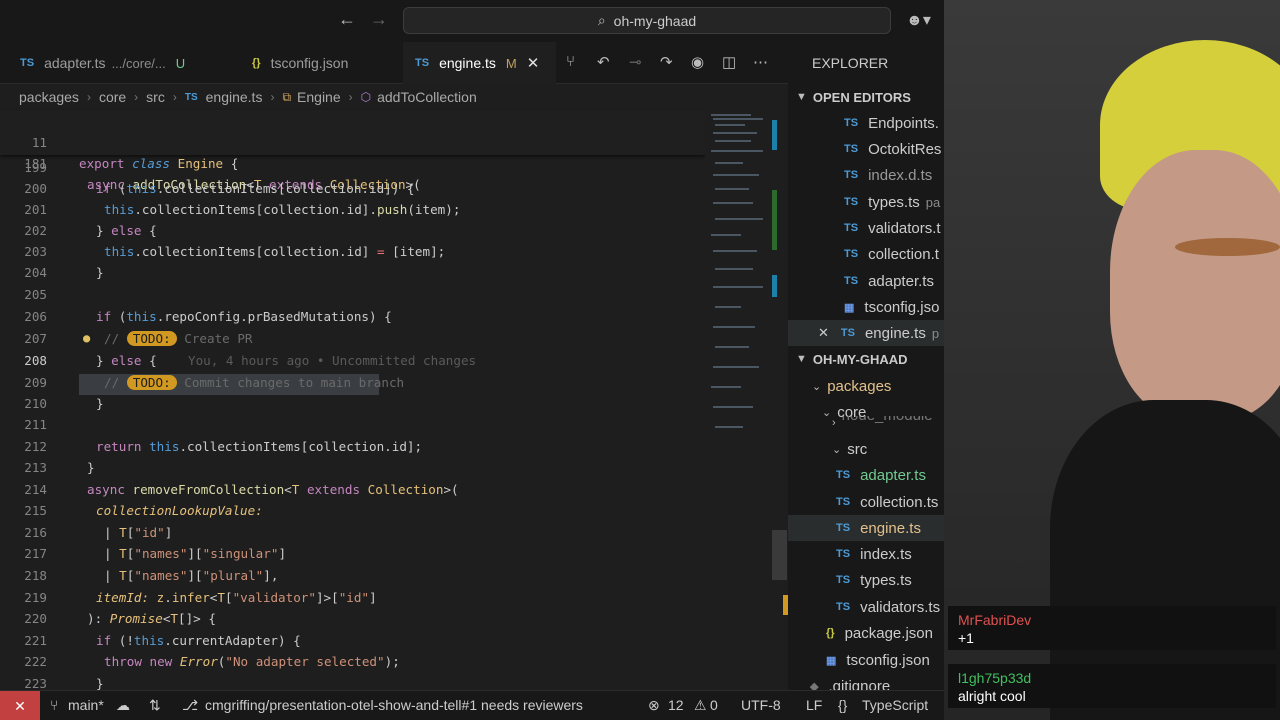  What do you see at coordinates (123, 705) in the screenshot?
I see `sync-icon: ☁` at bounding box center [123, 705].